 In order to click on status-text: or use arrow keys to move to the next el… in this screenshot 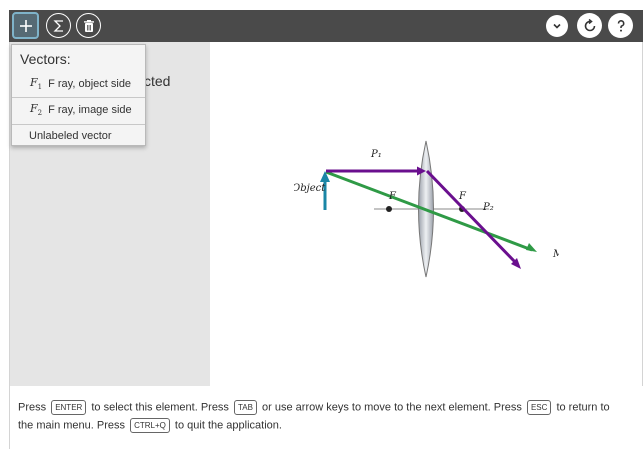, I will do `click(392, 407)`.